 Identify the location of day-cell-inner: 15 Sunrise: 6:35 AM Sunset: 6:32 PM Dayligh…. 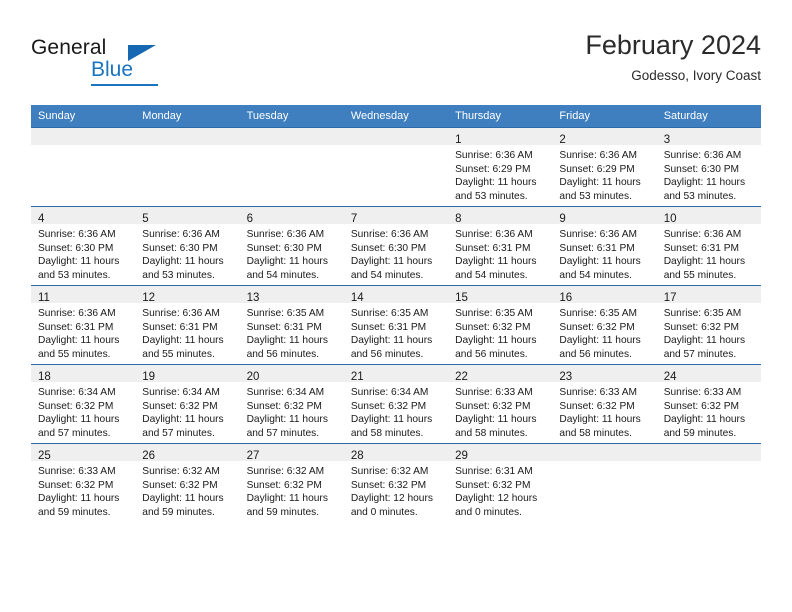
(500, 325).